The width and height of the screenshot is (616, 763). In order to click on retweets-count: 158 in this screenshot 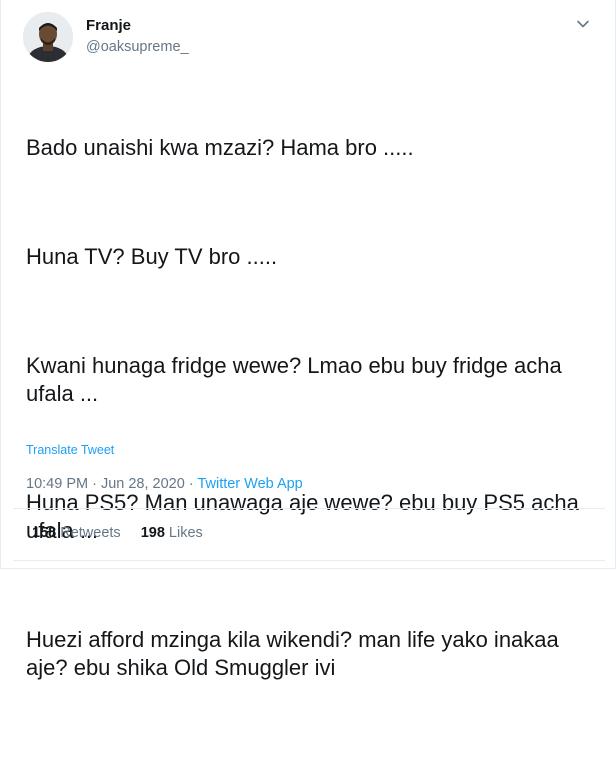, I will do `click(44, 533)`.